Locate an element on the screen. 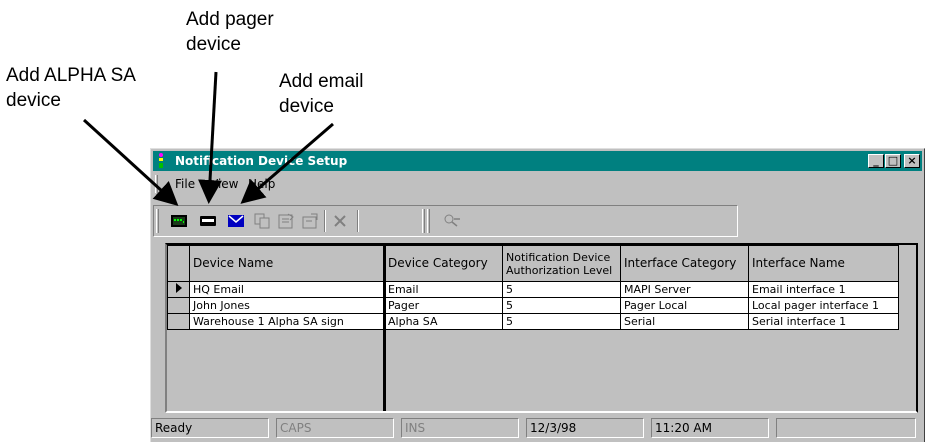 The width and height of the screenshot is (925, 442). status-empty-pane is located at coordinates (846, 428).